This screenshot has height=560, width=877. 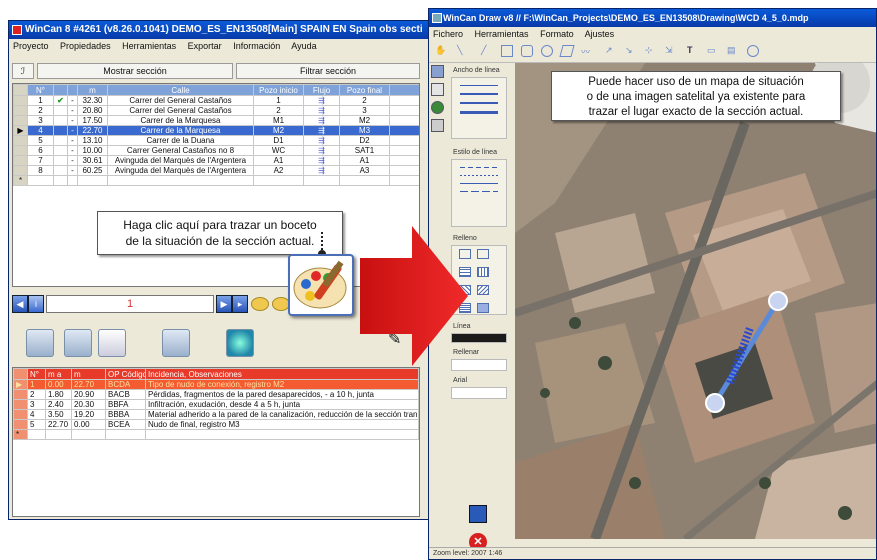 I want to click on col-header-code: OP Código, so click(x=125, y=374).